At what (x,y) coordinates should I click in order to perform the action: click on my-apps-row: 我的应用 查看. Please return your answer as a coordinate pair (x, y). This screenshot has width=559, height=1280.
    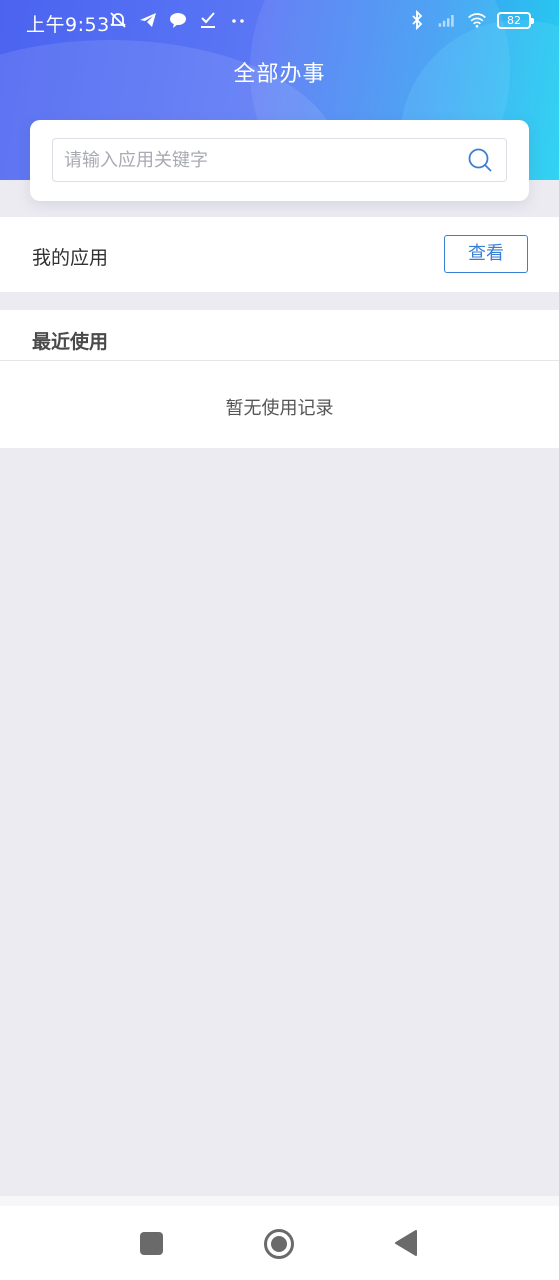
    Looking at the image, I should click on (279, 254).